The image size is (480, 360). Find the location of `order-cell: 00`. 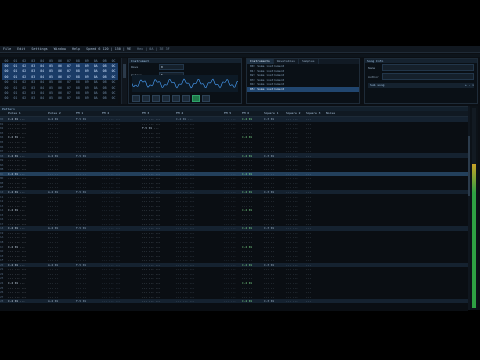

order-cell: 00 is located at coordinates (6, 88).